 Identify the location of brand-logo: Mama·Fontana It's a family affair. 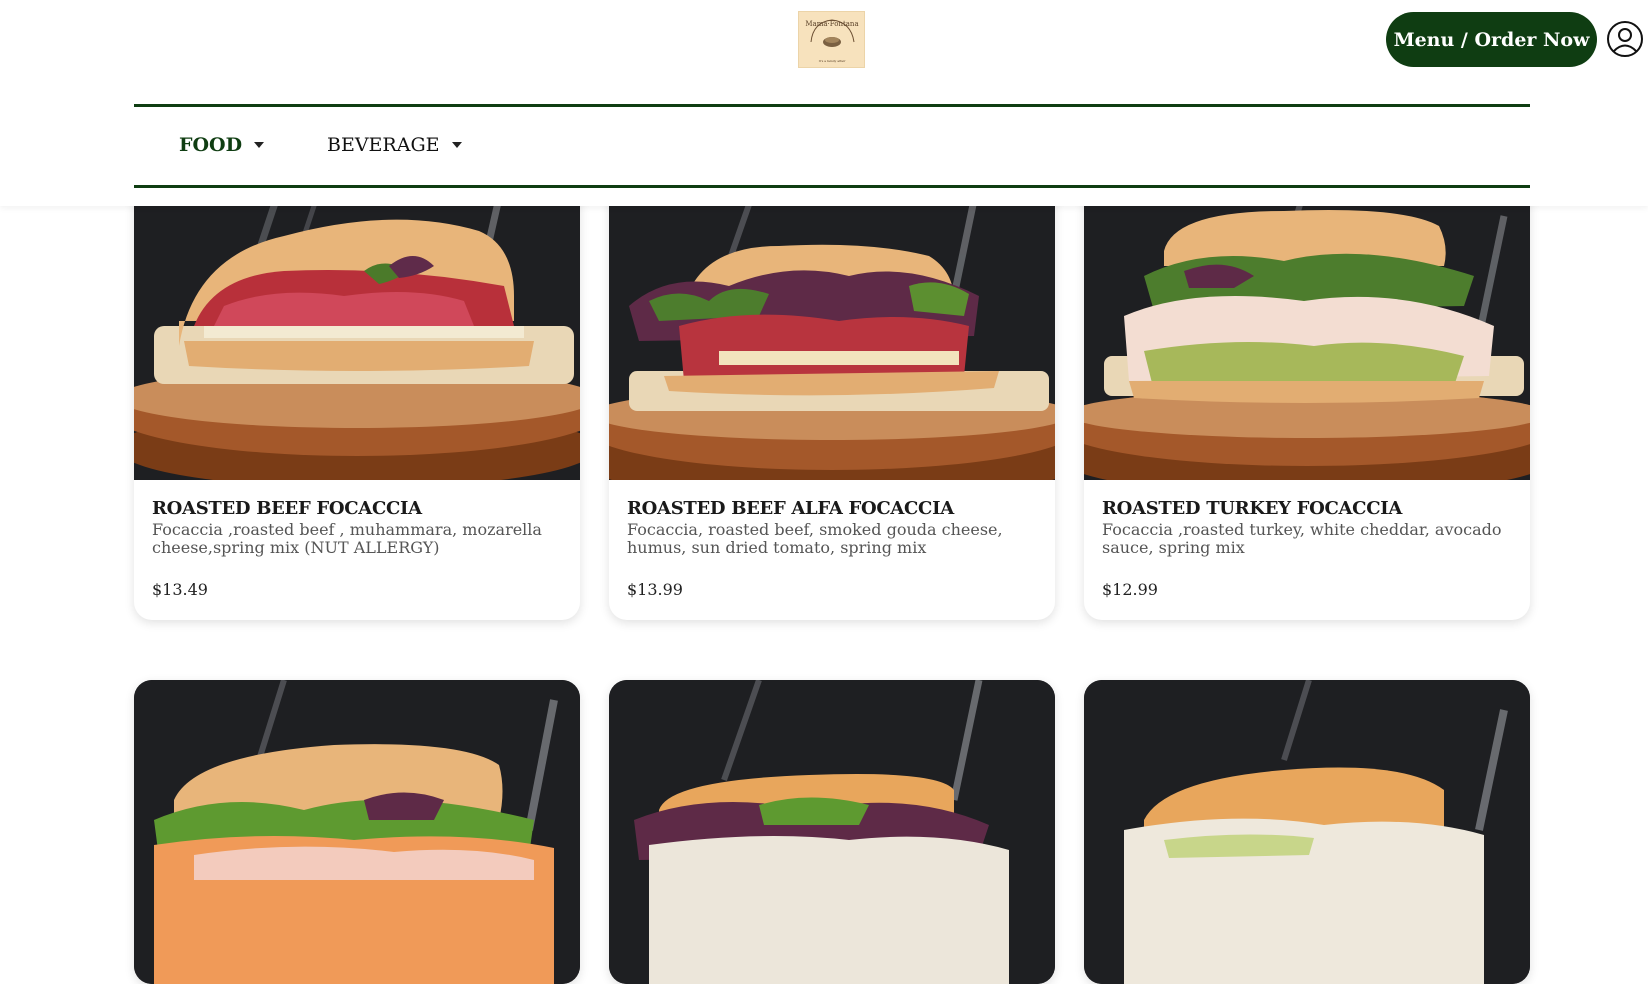
(831, 39).